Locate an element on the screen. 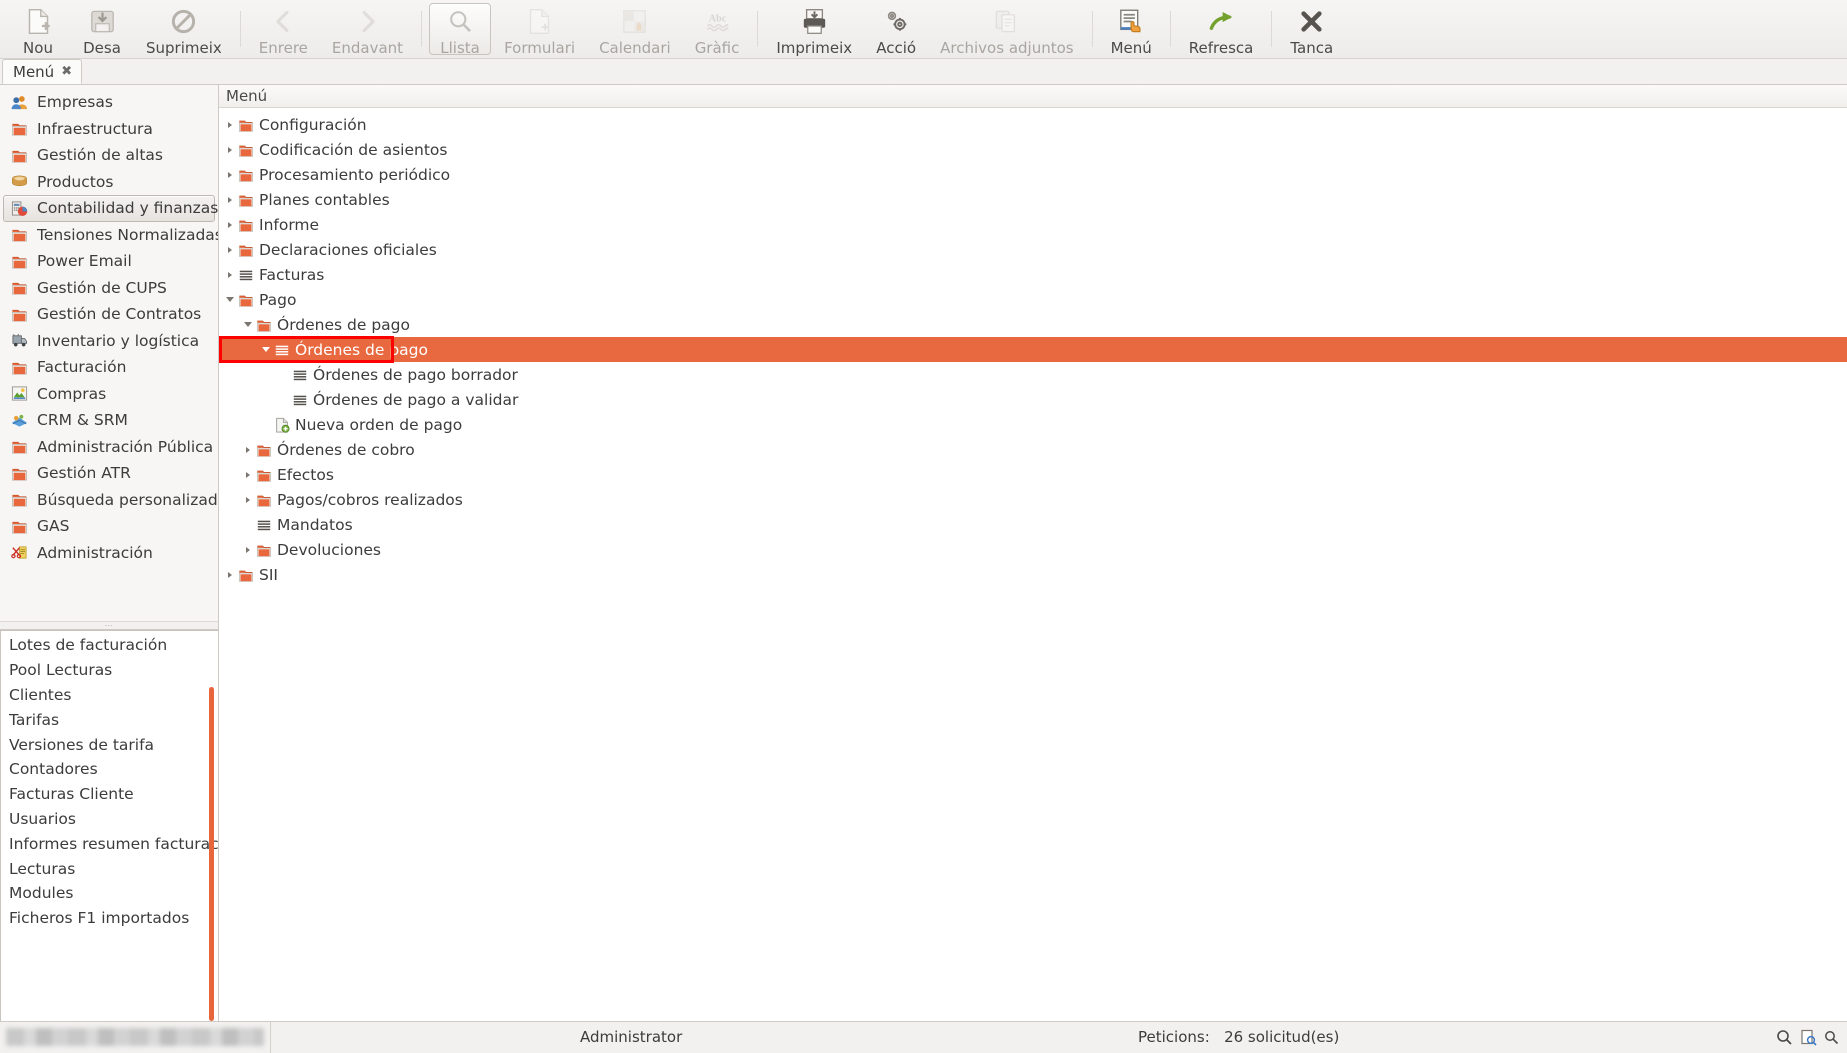  list-item: Usuarios is located at coordinates (109, 819).